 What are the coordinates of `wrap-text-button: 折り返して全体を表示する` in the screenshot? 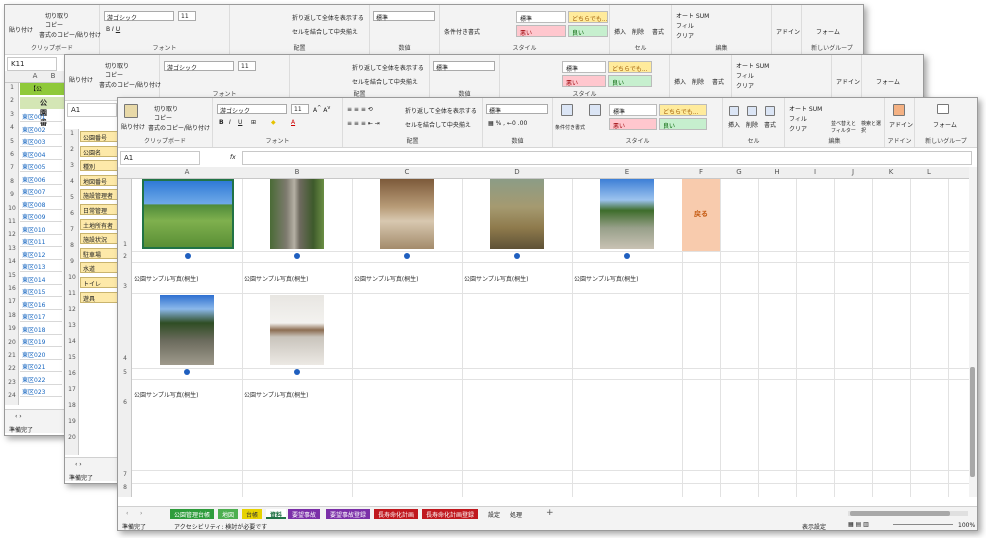 It's located at (328, 17).